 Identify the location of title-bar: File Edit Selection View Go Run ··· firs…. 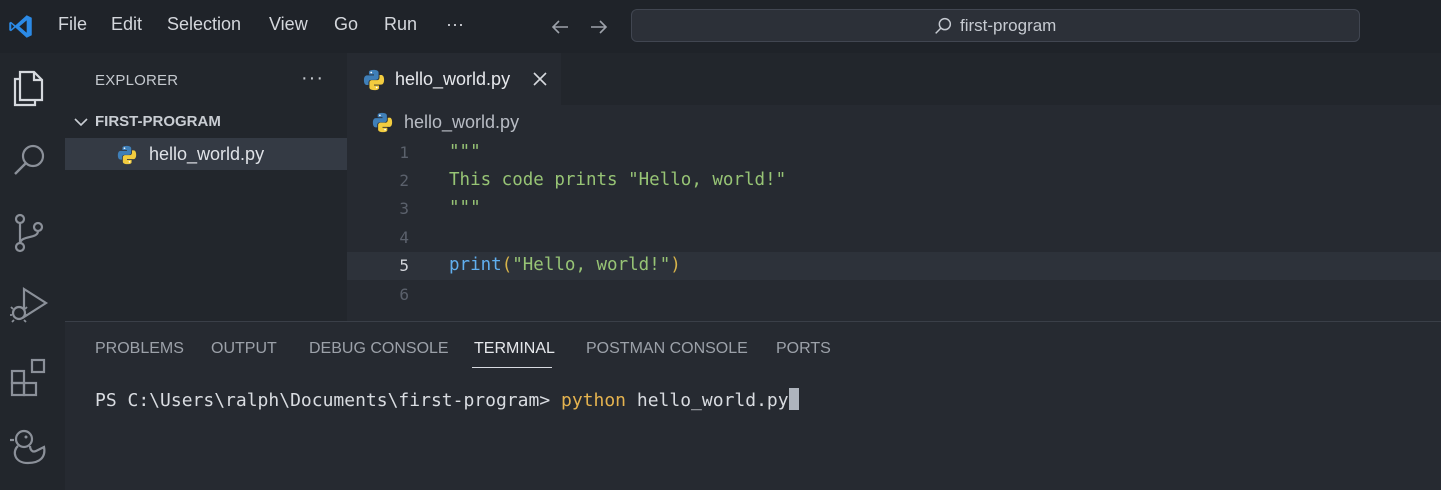
(720, 26).